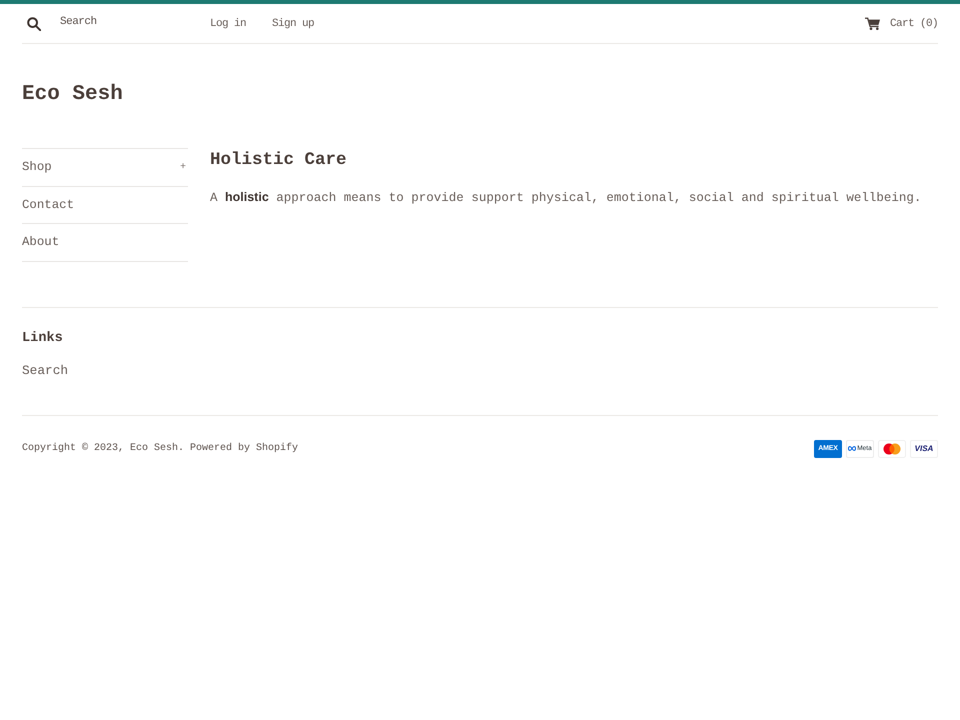 Image resolution: width=960 pixels, height=720 pixels. Describe the element at coordinates (566, 198) in the screenshot. I see `page-body-text: A holistic approach means to provide support physical, emotional, social and spiritual wellbeing.` at that location.